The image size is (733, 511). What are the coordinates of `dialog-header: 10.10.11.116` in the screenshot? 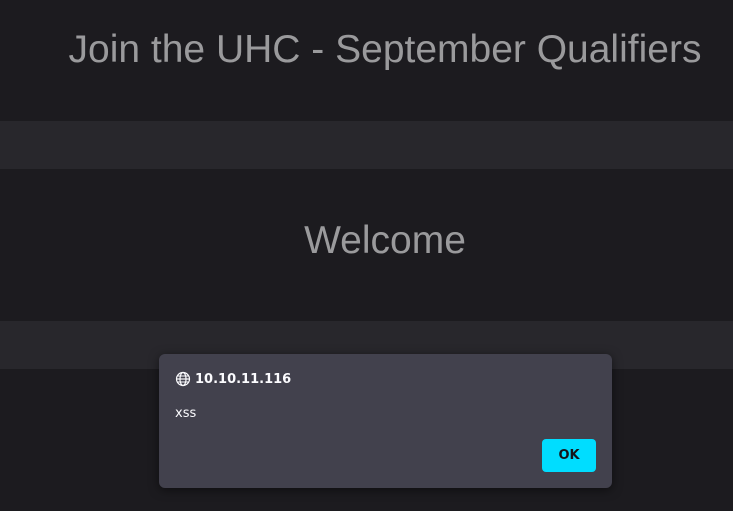 It's located at (233, 379).